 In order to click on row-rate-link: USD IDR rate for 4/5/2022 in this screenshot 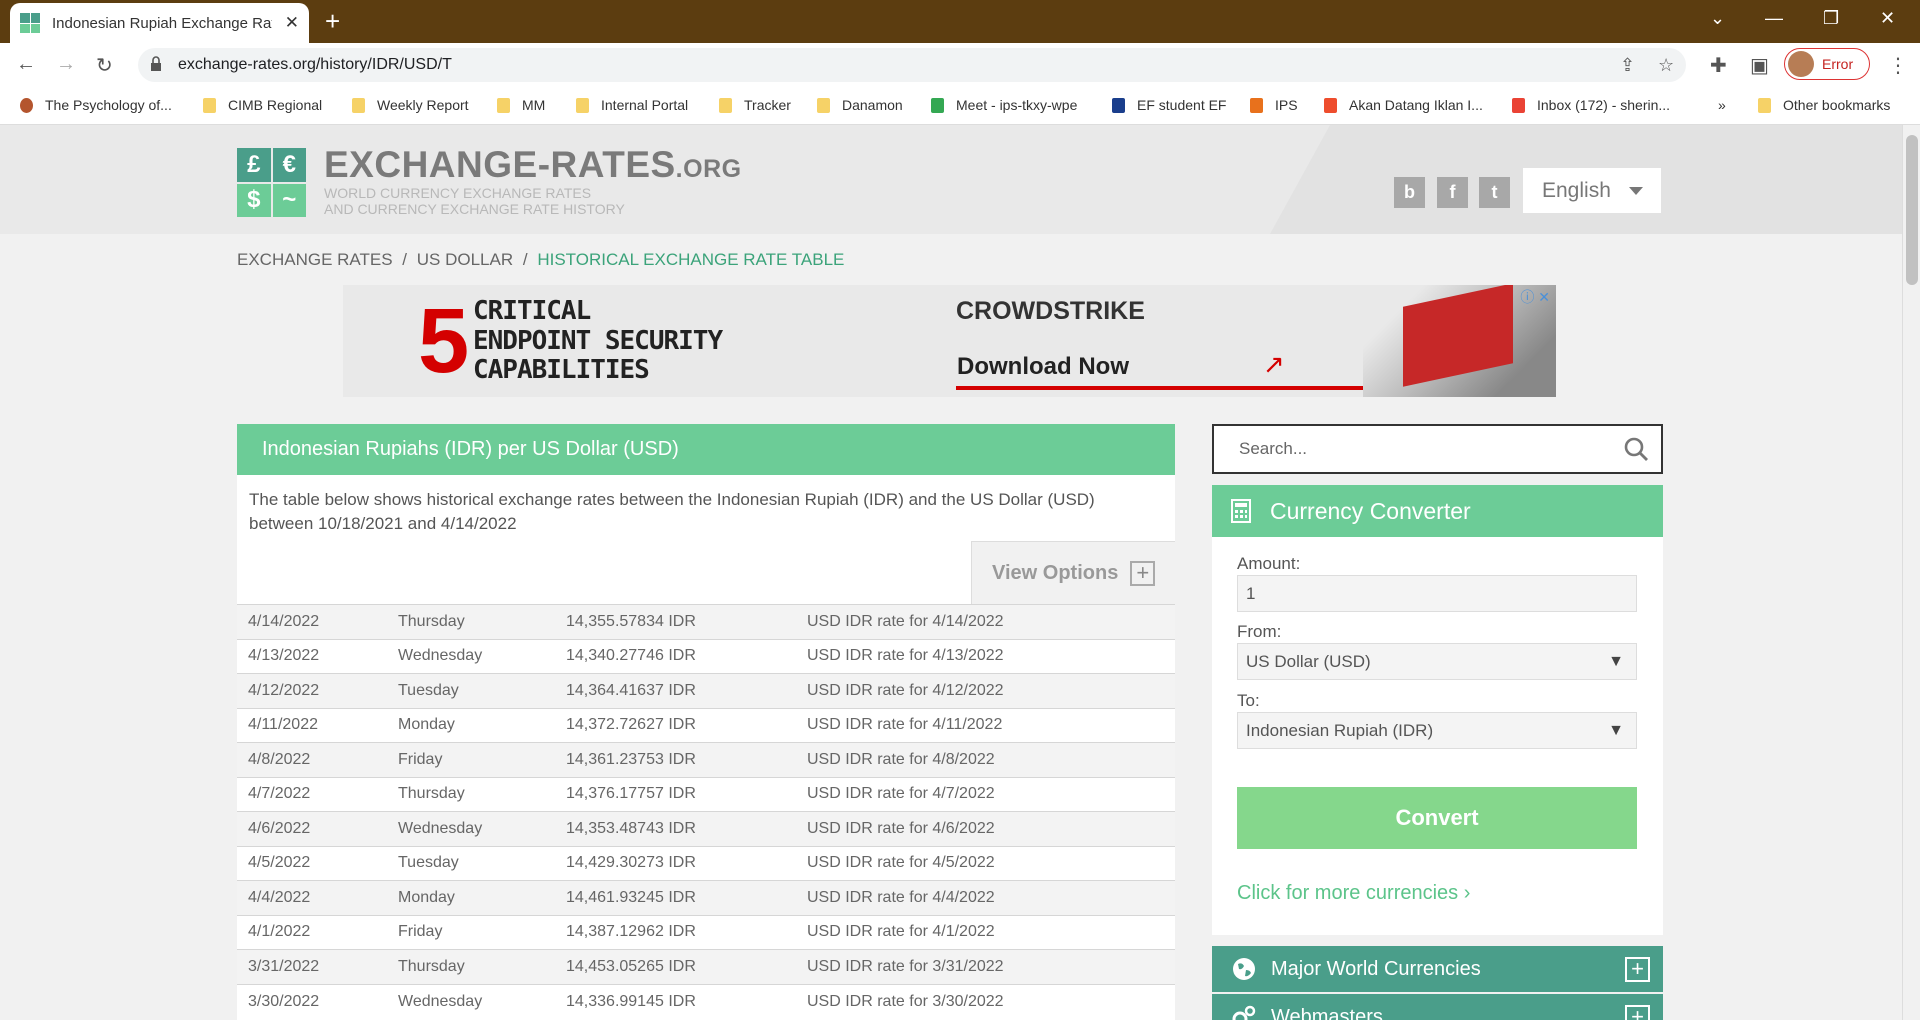, I will do `click(991, 863)`.